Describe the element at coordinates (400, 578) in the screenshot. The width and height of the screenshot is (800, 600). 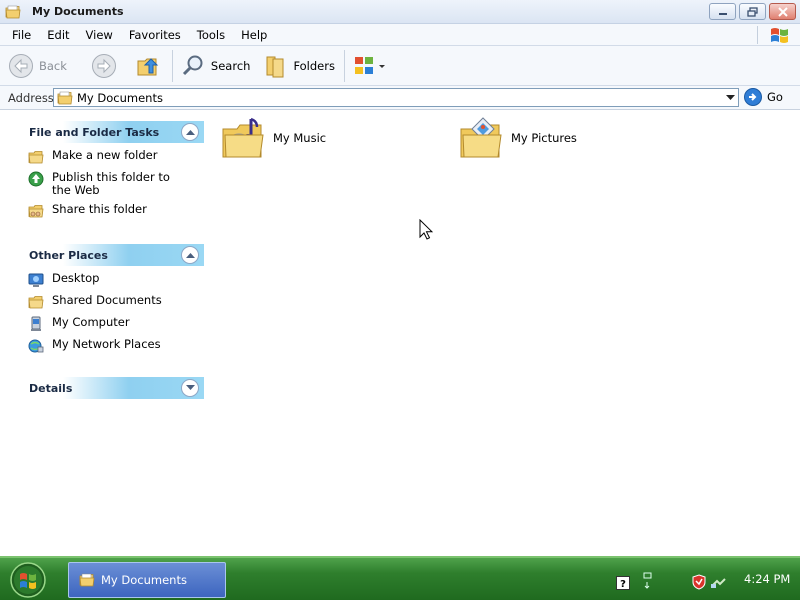
I see `taskbar: My Documents ? 4:24 PM` at that location.